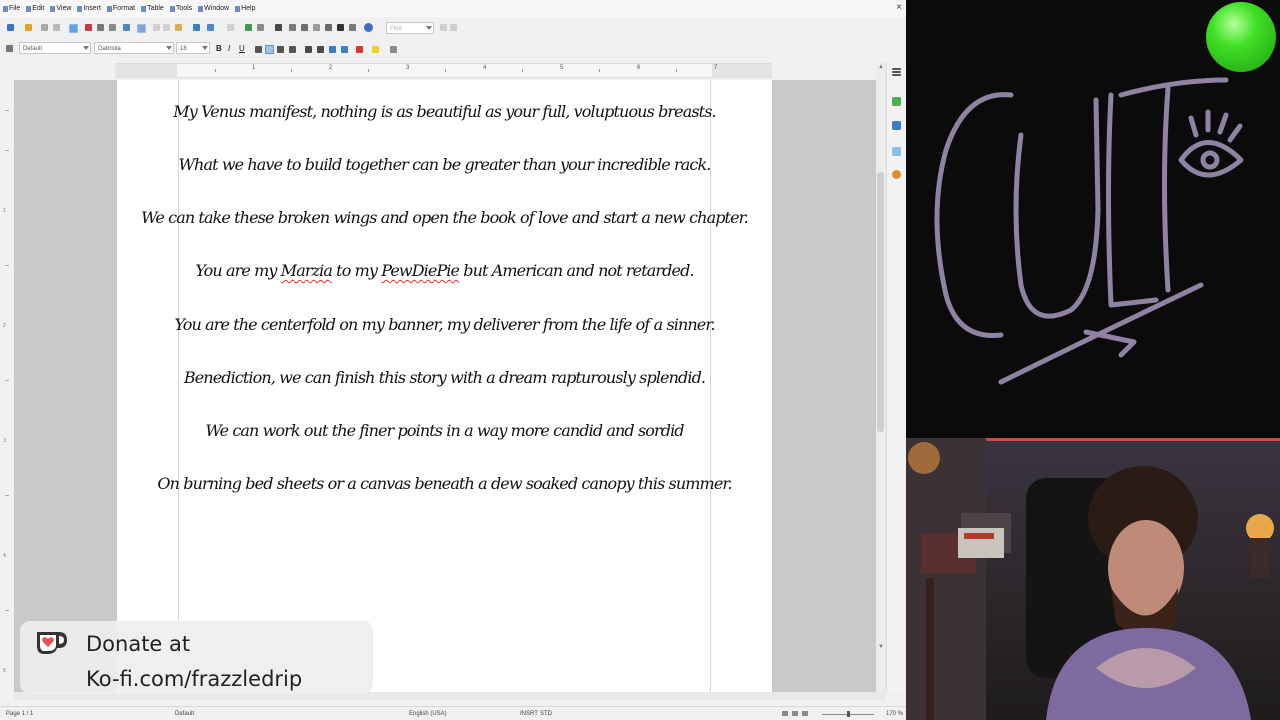 The height and width of the screenshot is (720, 1280). I want to click on cut-icon, so click(156, 27).